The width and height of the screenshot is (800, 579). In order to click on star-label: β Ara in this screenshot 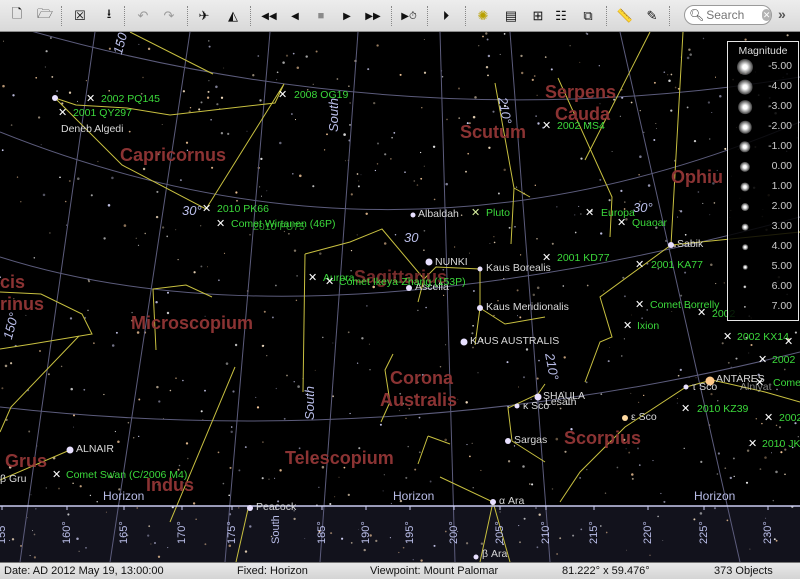, I will do `click(494, 554)`.